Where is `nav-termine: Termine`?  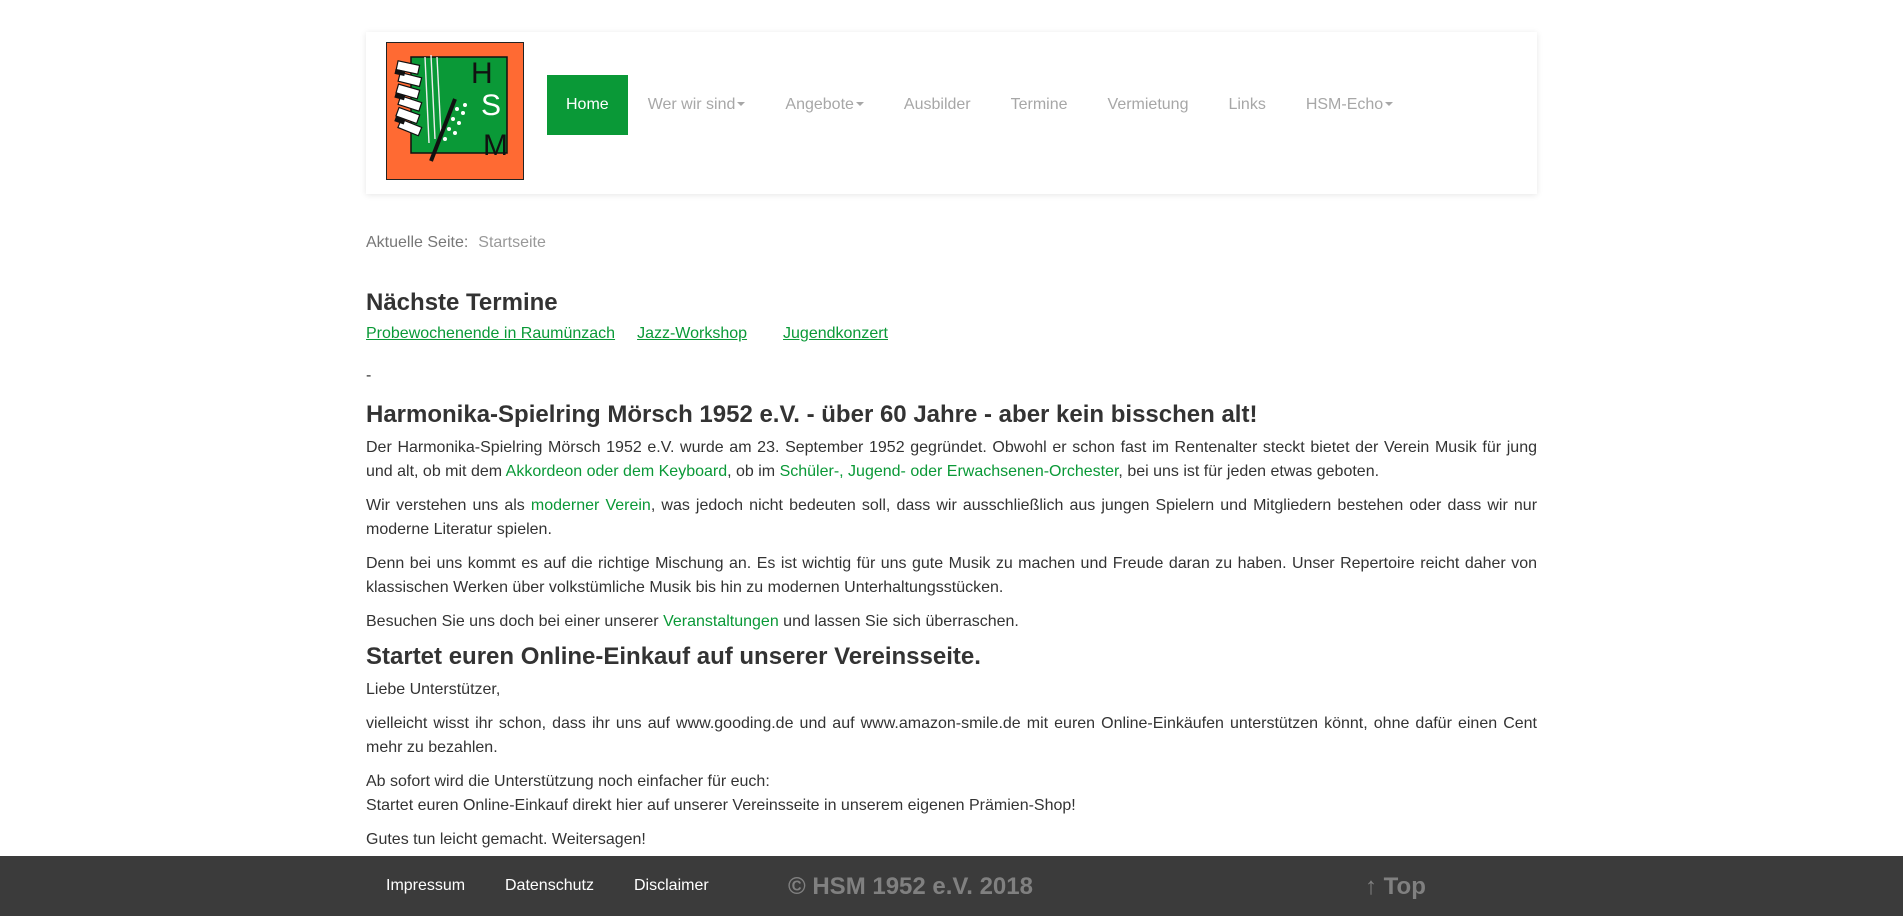
nav-termine: Termine is located at coordinates (1039, 105).